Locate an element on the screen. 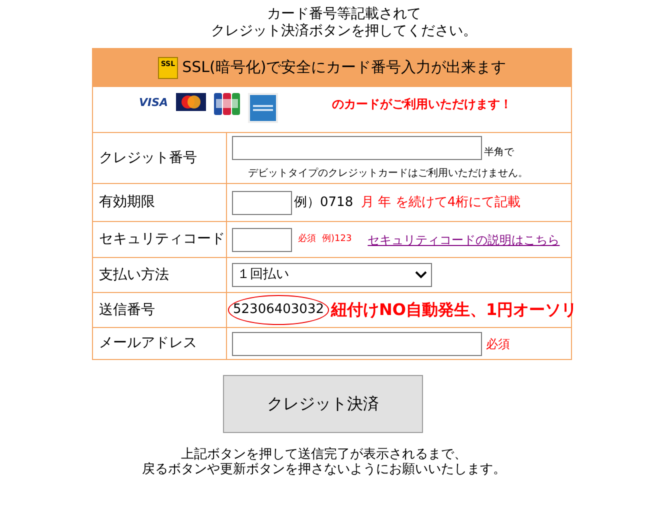 The width and height of the screenshot is (668, 515). field-label: セキュリティコード is located at coordinates (162, 239).